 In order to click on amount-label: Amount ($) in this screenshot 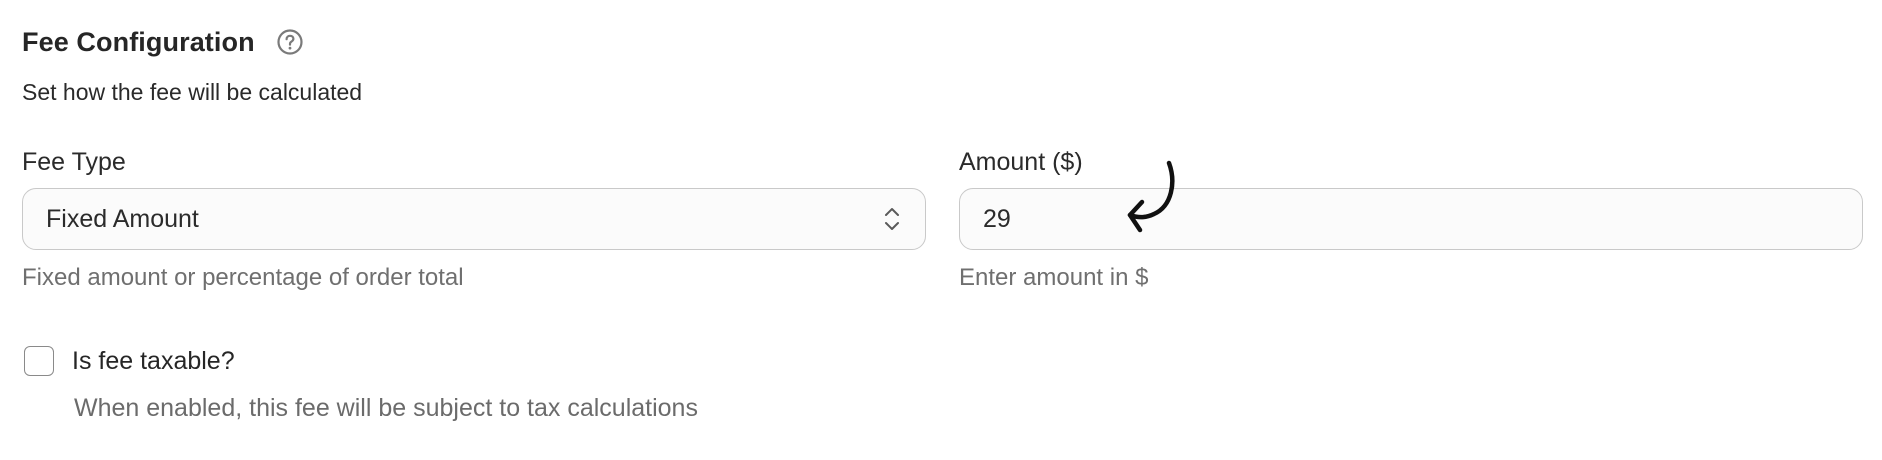, I will do `click(1021, 162)`.